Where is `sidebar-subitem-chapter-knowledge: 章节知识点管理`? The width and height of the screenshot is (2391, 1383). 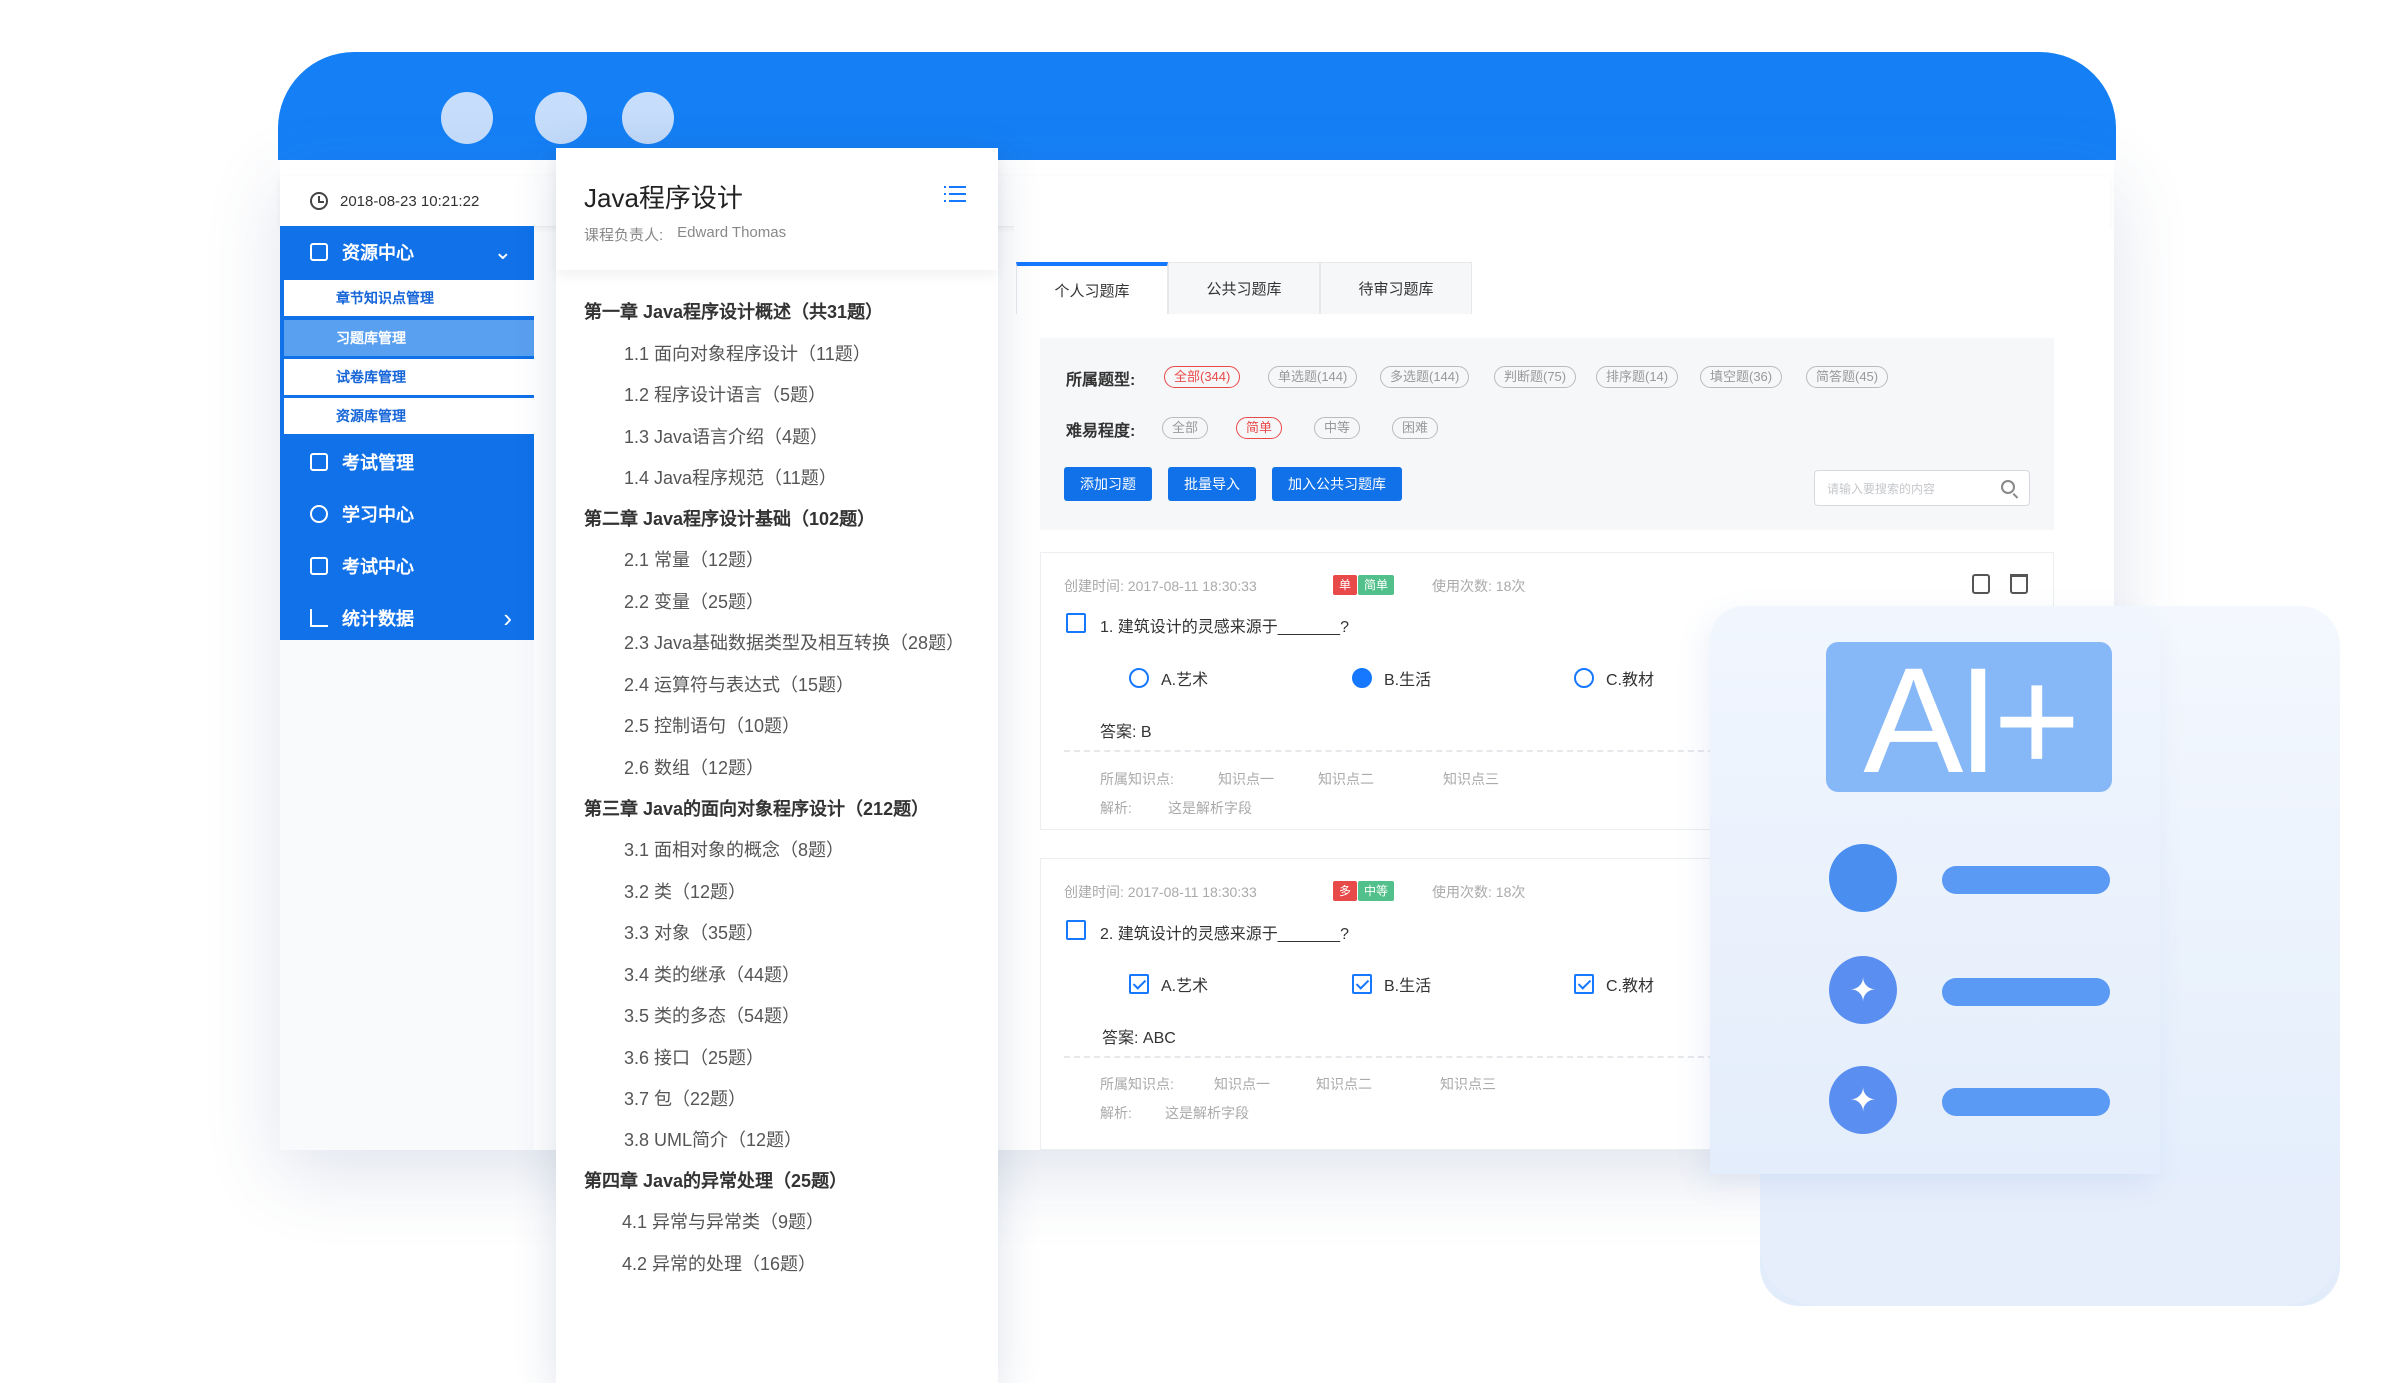
sidebar-subitem-chapter-knowledge: 章节知识点管理 is located at coordinates (409, 298).